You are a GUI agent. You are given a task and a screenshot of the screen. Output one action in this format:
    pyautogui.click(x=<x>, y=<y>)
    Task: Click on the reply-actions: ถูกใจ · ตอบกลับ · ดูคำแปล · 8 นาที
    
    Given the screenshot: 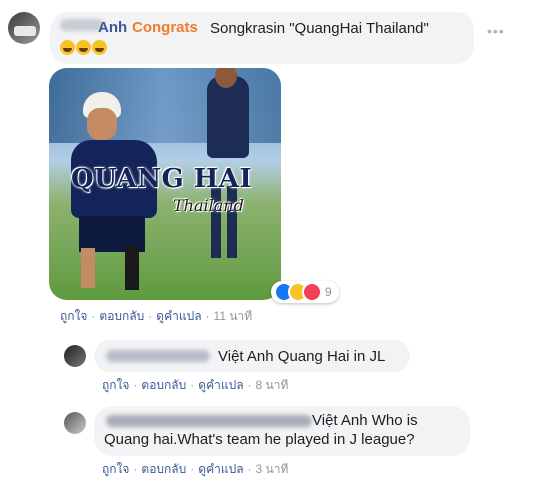 What is the action you would take?
    pyautogui.click(x=195, y=385)
    